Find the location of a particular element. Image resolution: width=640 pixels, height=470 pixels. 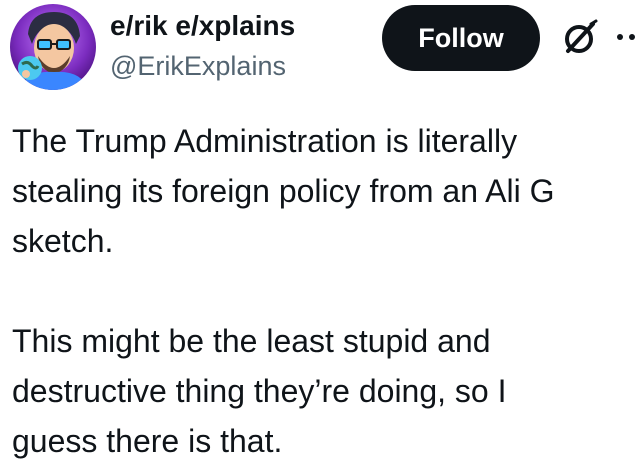

author-display-name: e/rik e/xplains is located at coordinates (202, 26).